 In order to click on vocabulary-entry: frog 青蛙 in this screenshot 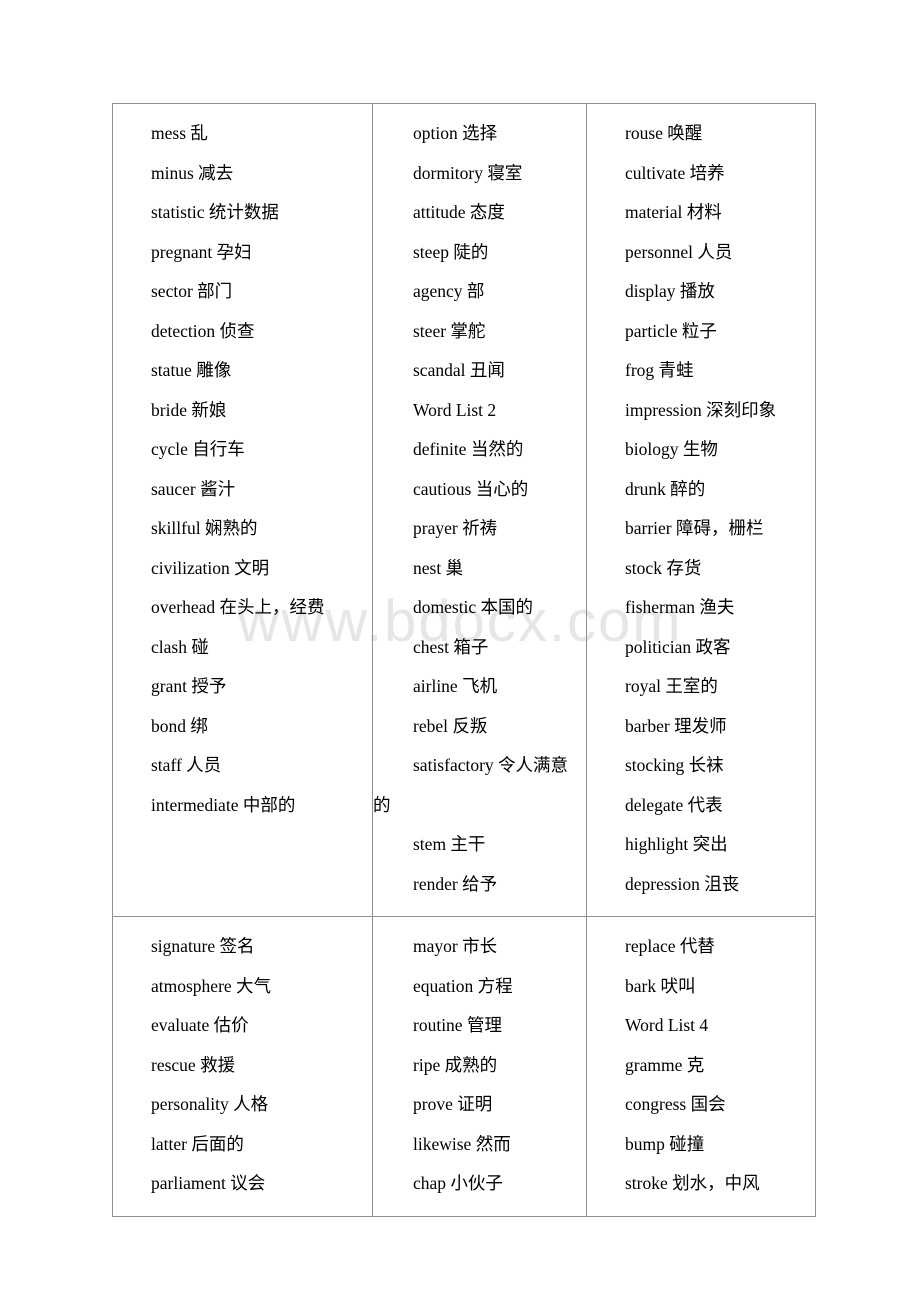, I will do `click(659, 370)`.